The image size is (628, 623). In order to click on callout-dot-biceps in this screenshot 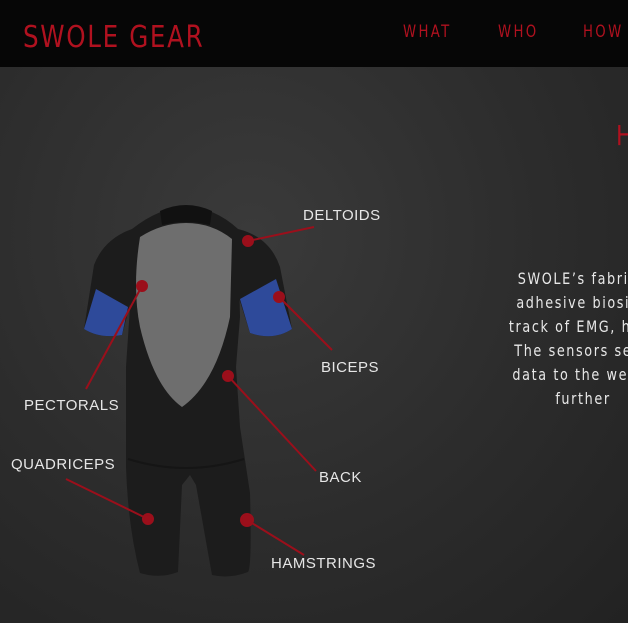, I will do `click(279, 297)`.